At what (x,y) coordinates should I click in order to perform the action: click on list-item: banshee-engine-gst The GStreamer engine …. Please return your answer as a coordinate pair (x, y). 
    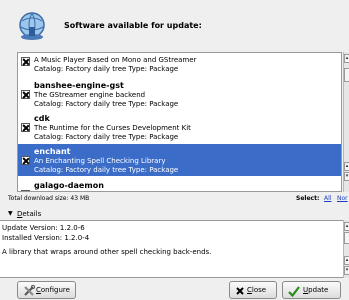
    Looking at the image, I should click on (179, 93).